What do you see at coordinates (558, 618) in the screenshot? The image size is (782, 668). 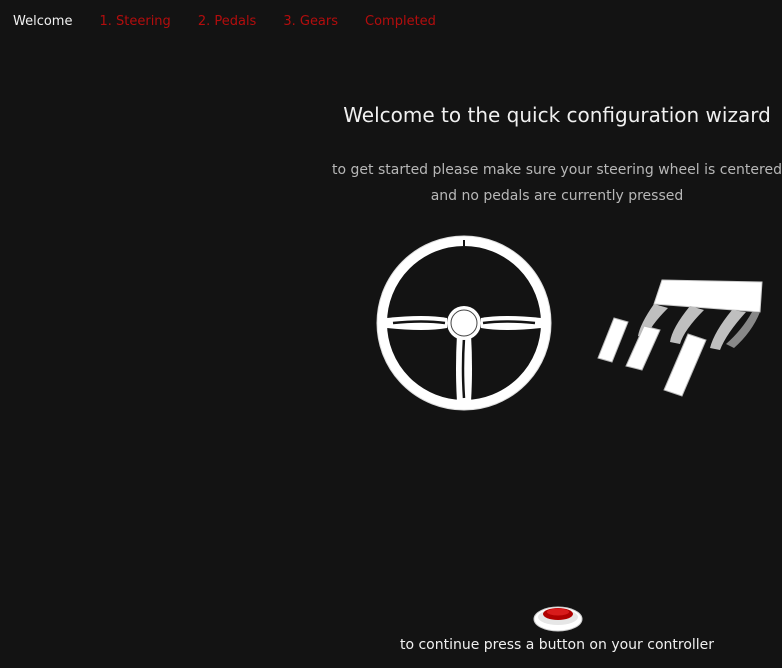 I see `controller-button-icon` at bounding box center [558, 618].